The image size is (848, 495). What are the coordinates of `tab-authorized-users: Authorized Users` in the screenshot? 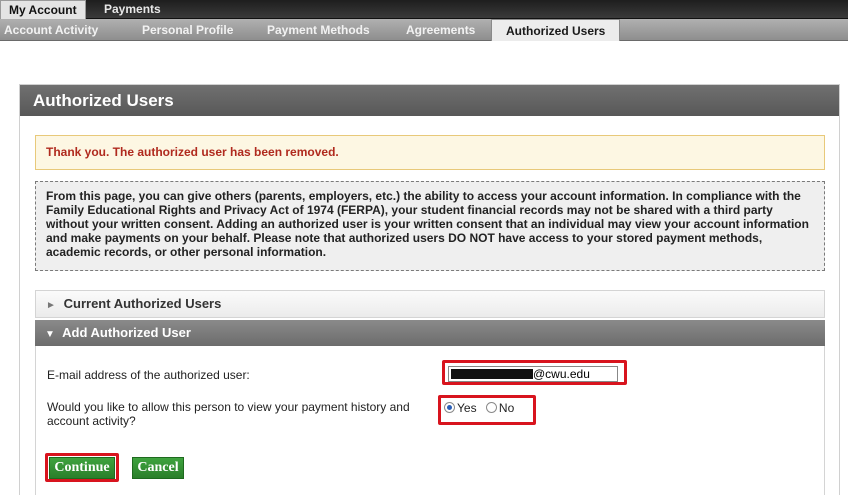 It's located at (556, 30).